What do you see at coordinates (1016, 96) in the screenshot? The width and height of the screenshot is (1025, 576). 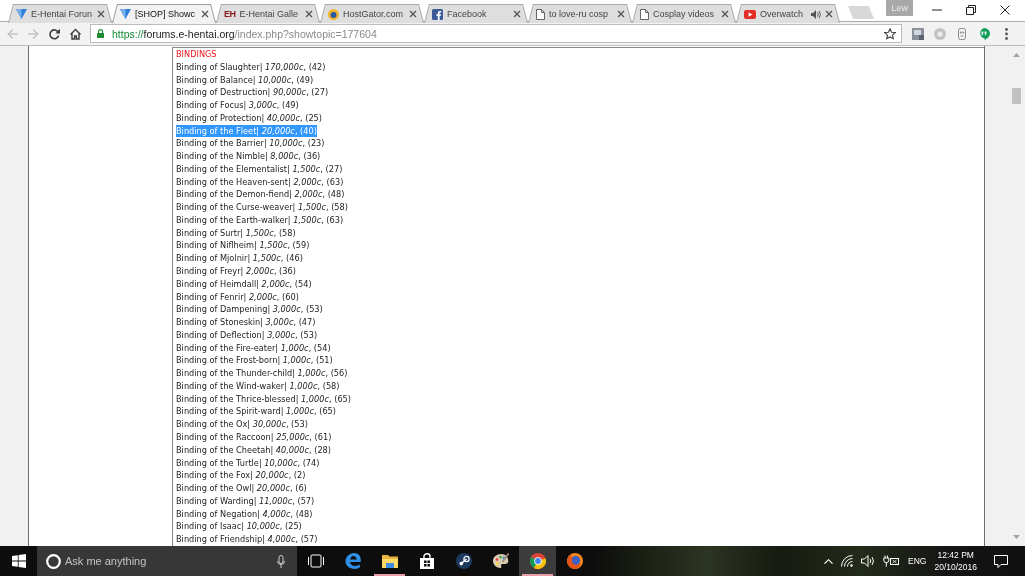 I see `scrollbar-thumb` at bounding box center [1016, 96].